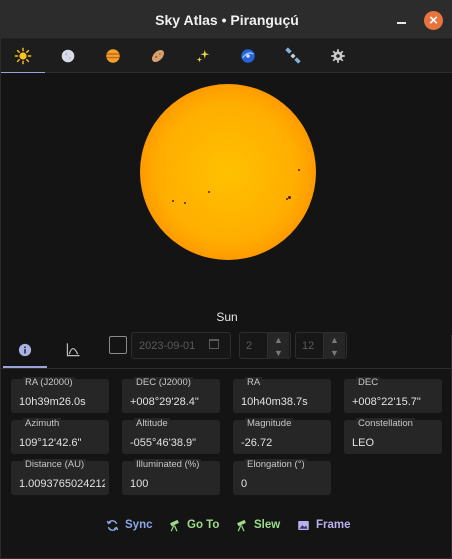 This screenshot has height=559, width=452. What do you see at coordinates (228, 172) in the screenshot?
I see `sun-image` at bounding box center [228, 172].